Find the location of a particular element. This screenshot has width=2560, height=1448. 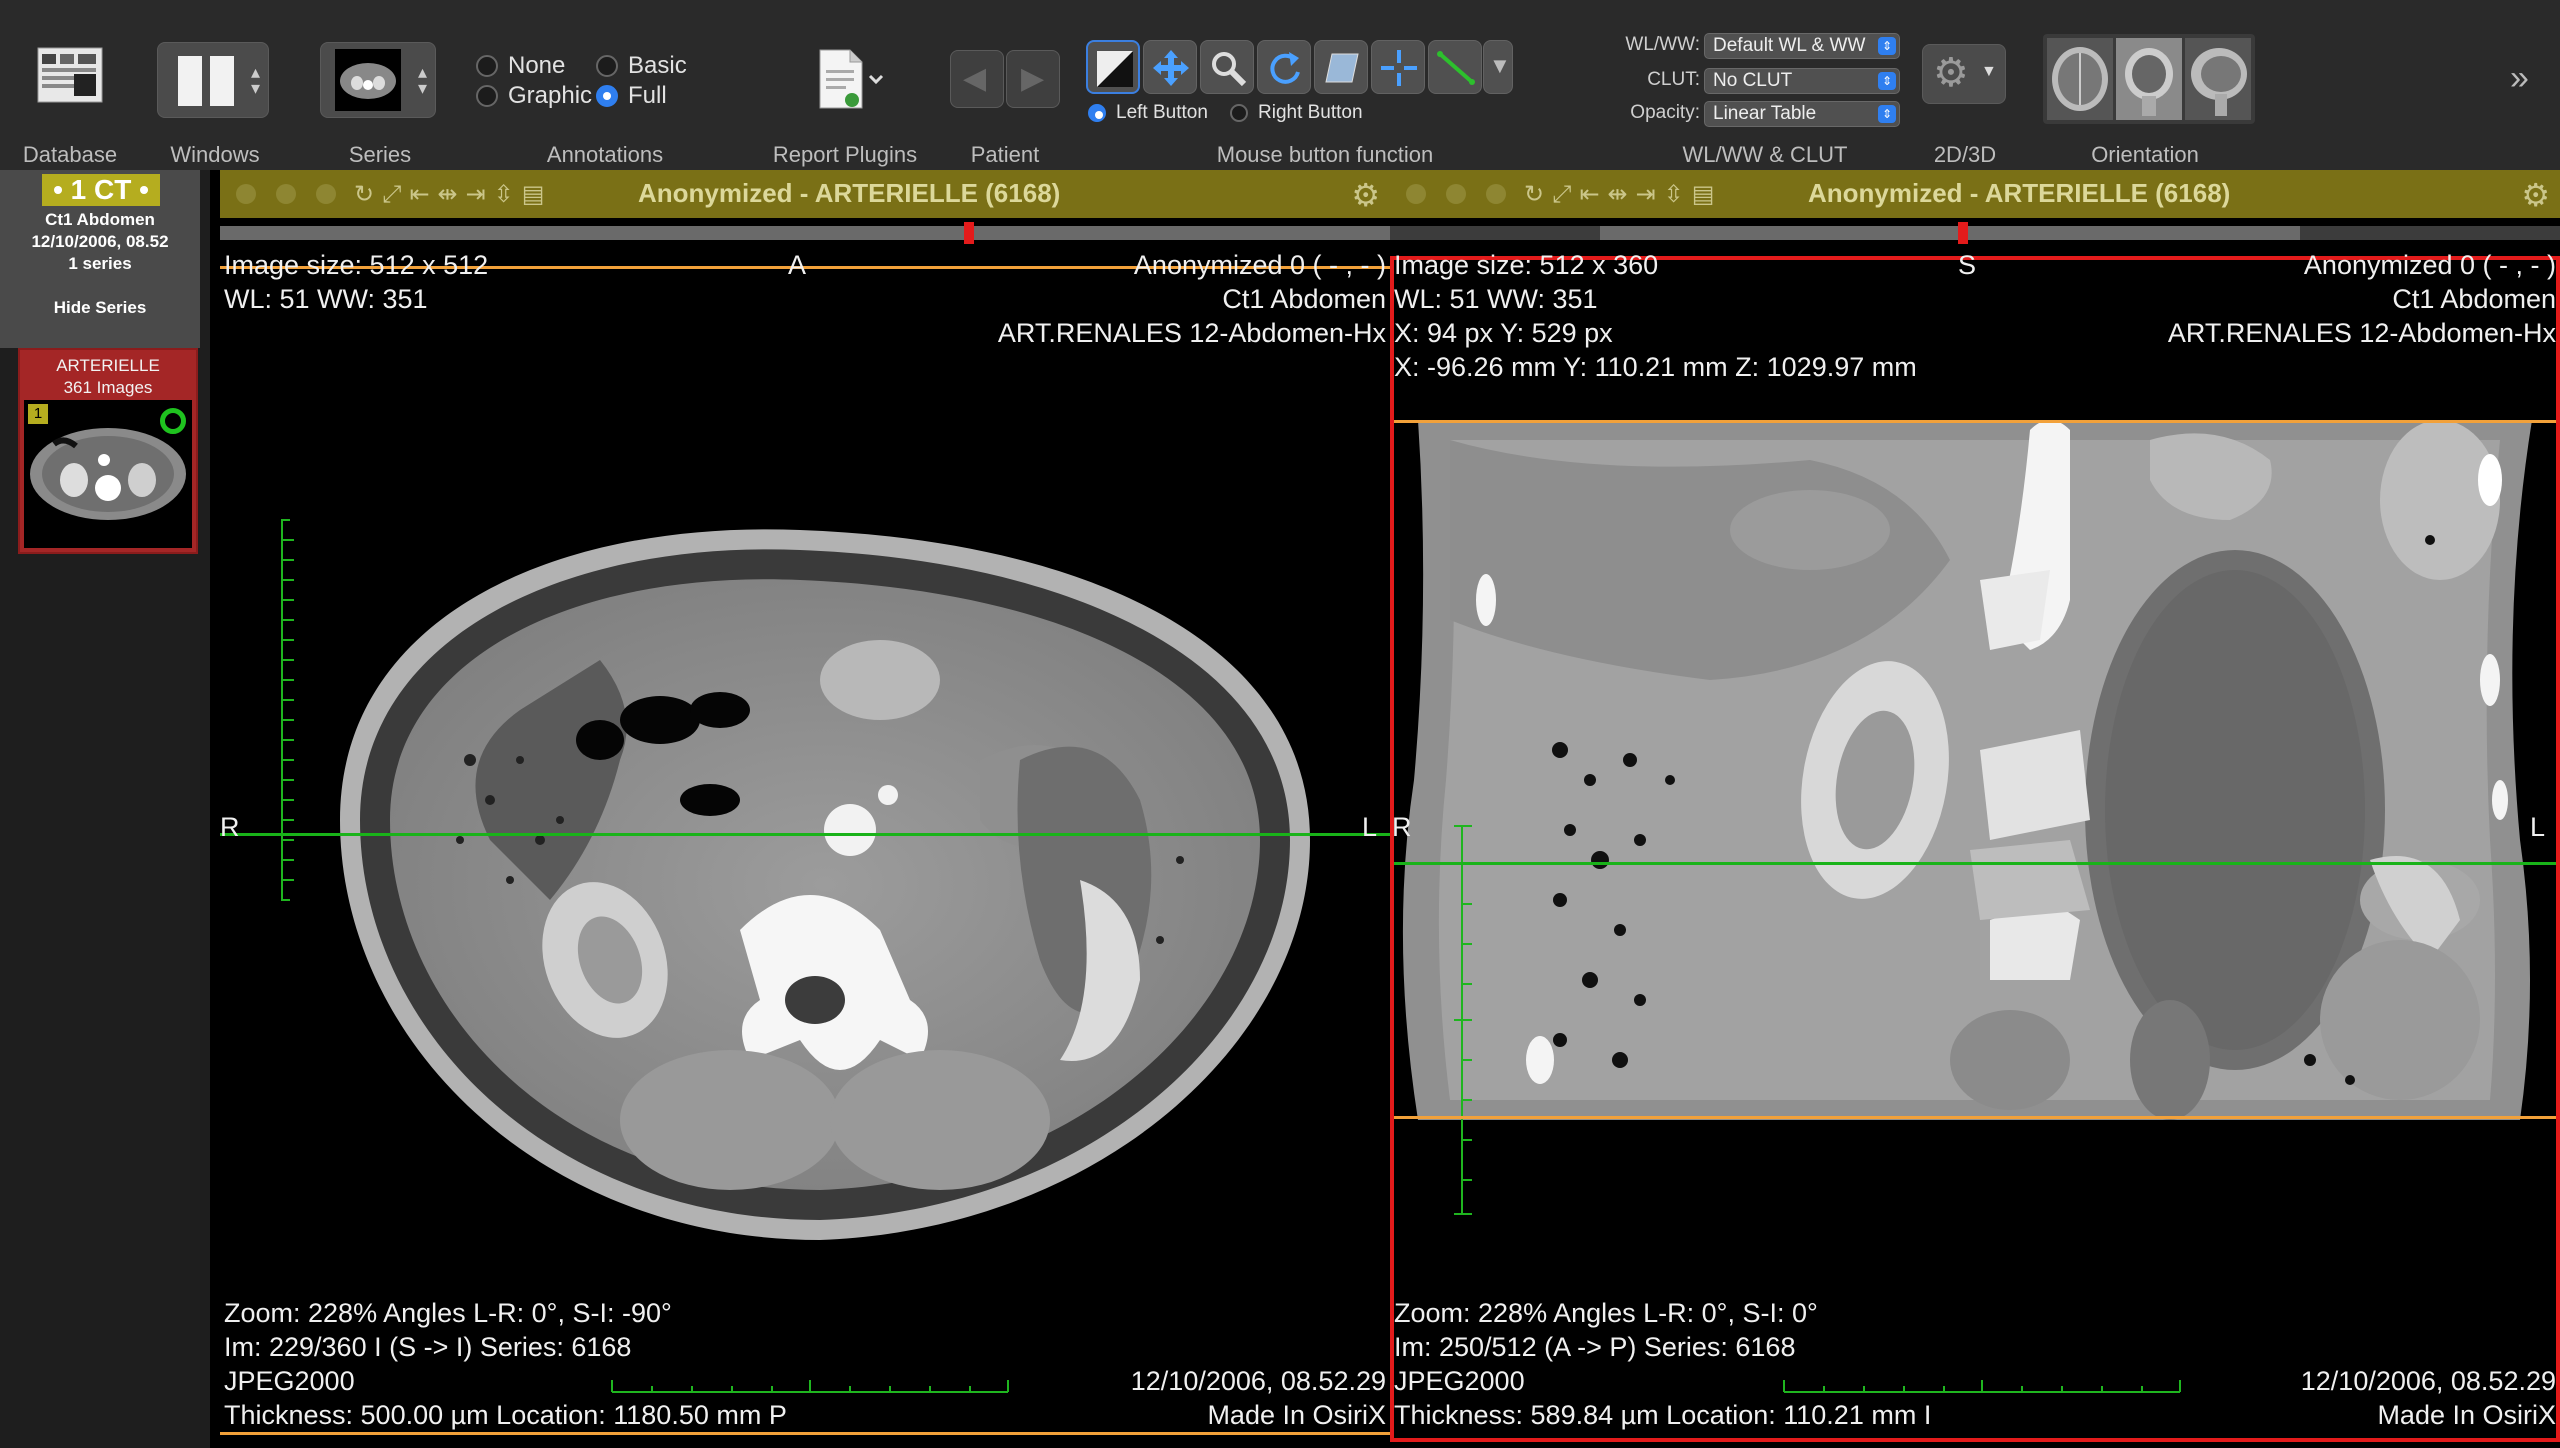

radio-left-button is located at coordinates (1097, 113).